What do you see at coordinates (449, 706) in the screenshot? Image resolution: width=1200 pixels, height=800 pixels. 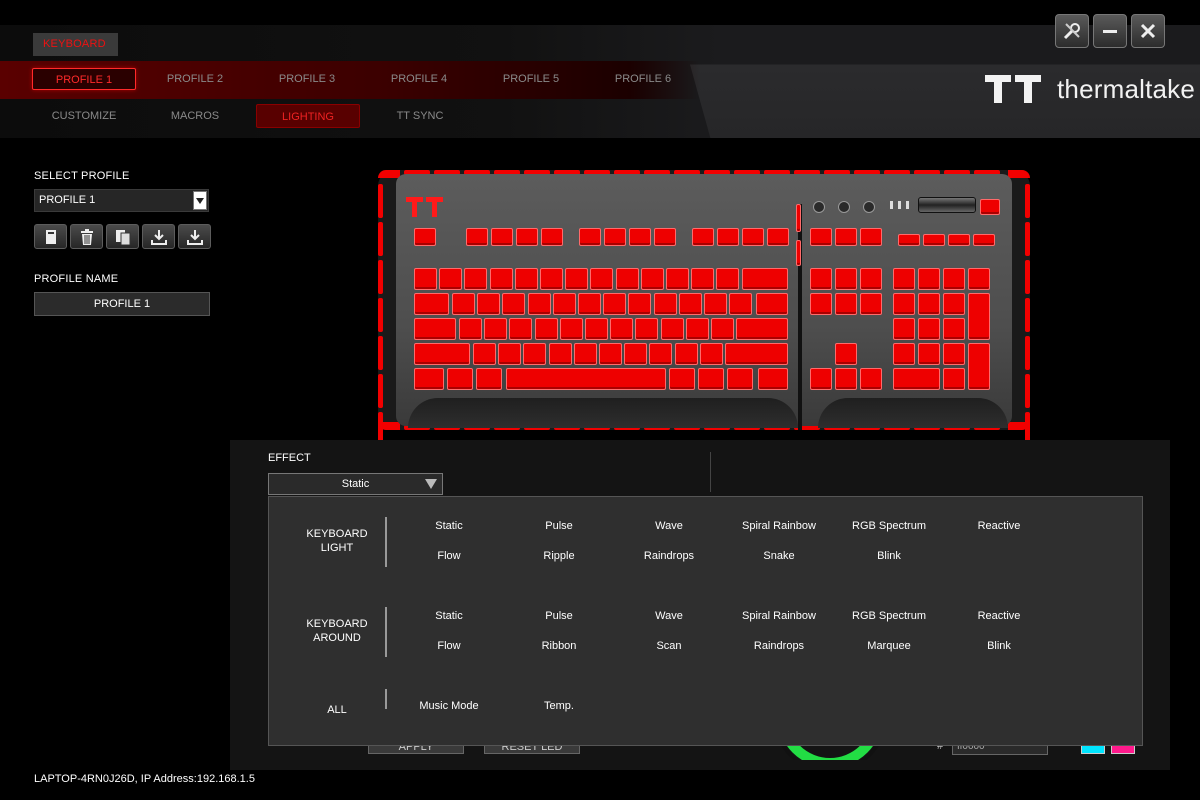 I see `effect-option: Music Mode` at bounding box center [449, 706].